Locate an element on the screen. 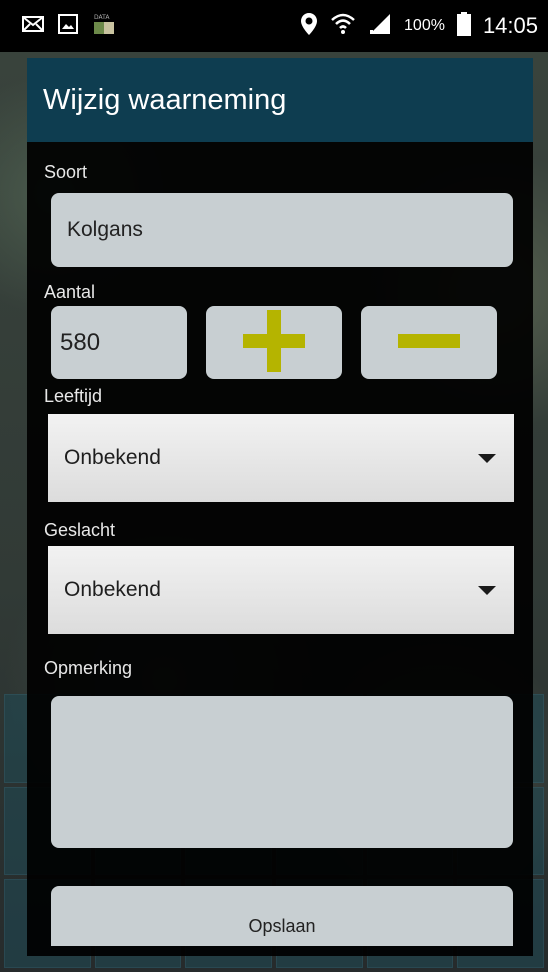 This screenshot has width=548, height=972. dialog-title: Wijzig waarneming is located at coordinates (165, 99).